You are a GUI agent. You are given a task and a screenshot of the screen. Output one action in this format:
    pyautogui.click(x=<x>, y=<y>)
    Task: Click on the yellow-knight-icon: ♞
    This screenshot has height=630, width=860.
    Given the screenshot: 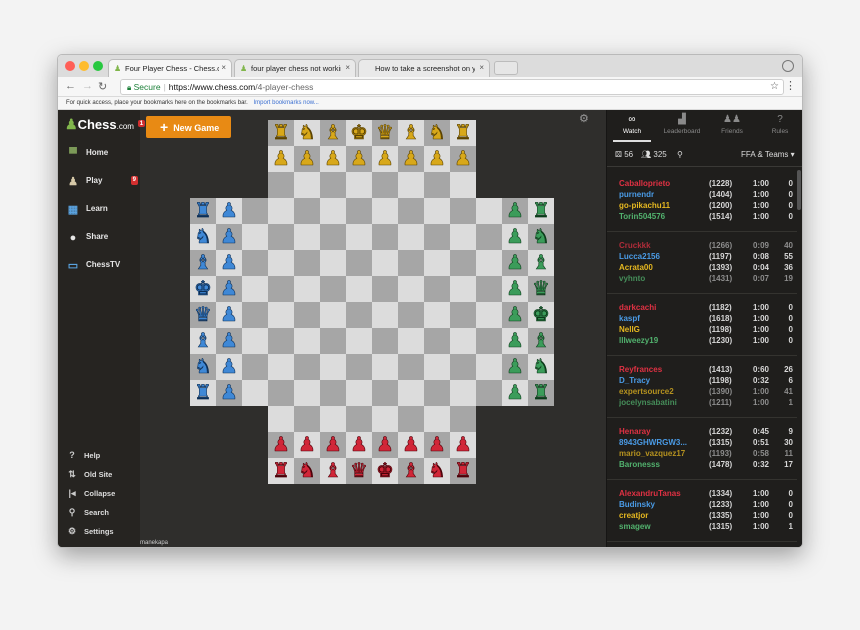 What is the action you would take?
    pyautogui.click(x=307, y=133)
    